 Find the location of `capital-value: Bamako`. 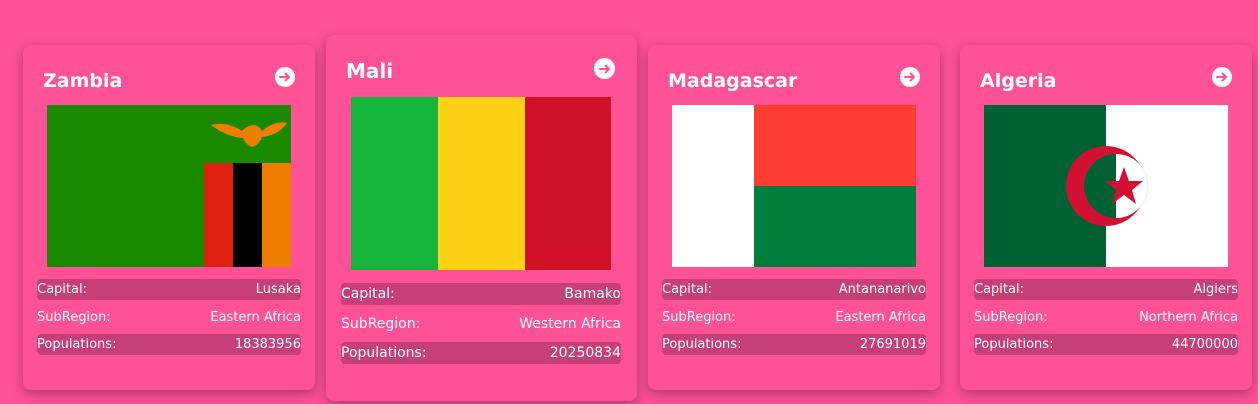

capital-value: Bamako is located at coordinates (592, 294).